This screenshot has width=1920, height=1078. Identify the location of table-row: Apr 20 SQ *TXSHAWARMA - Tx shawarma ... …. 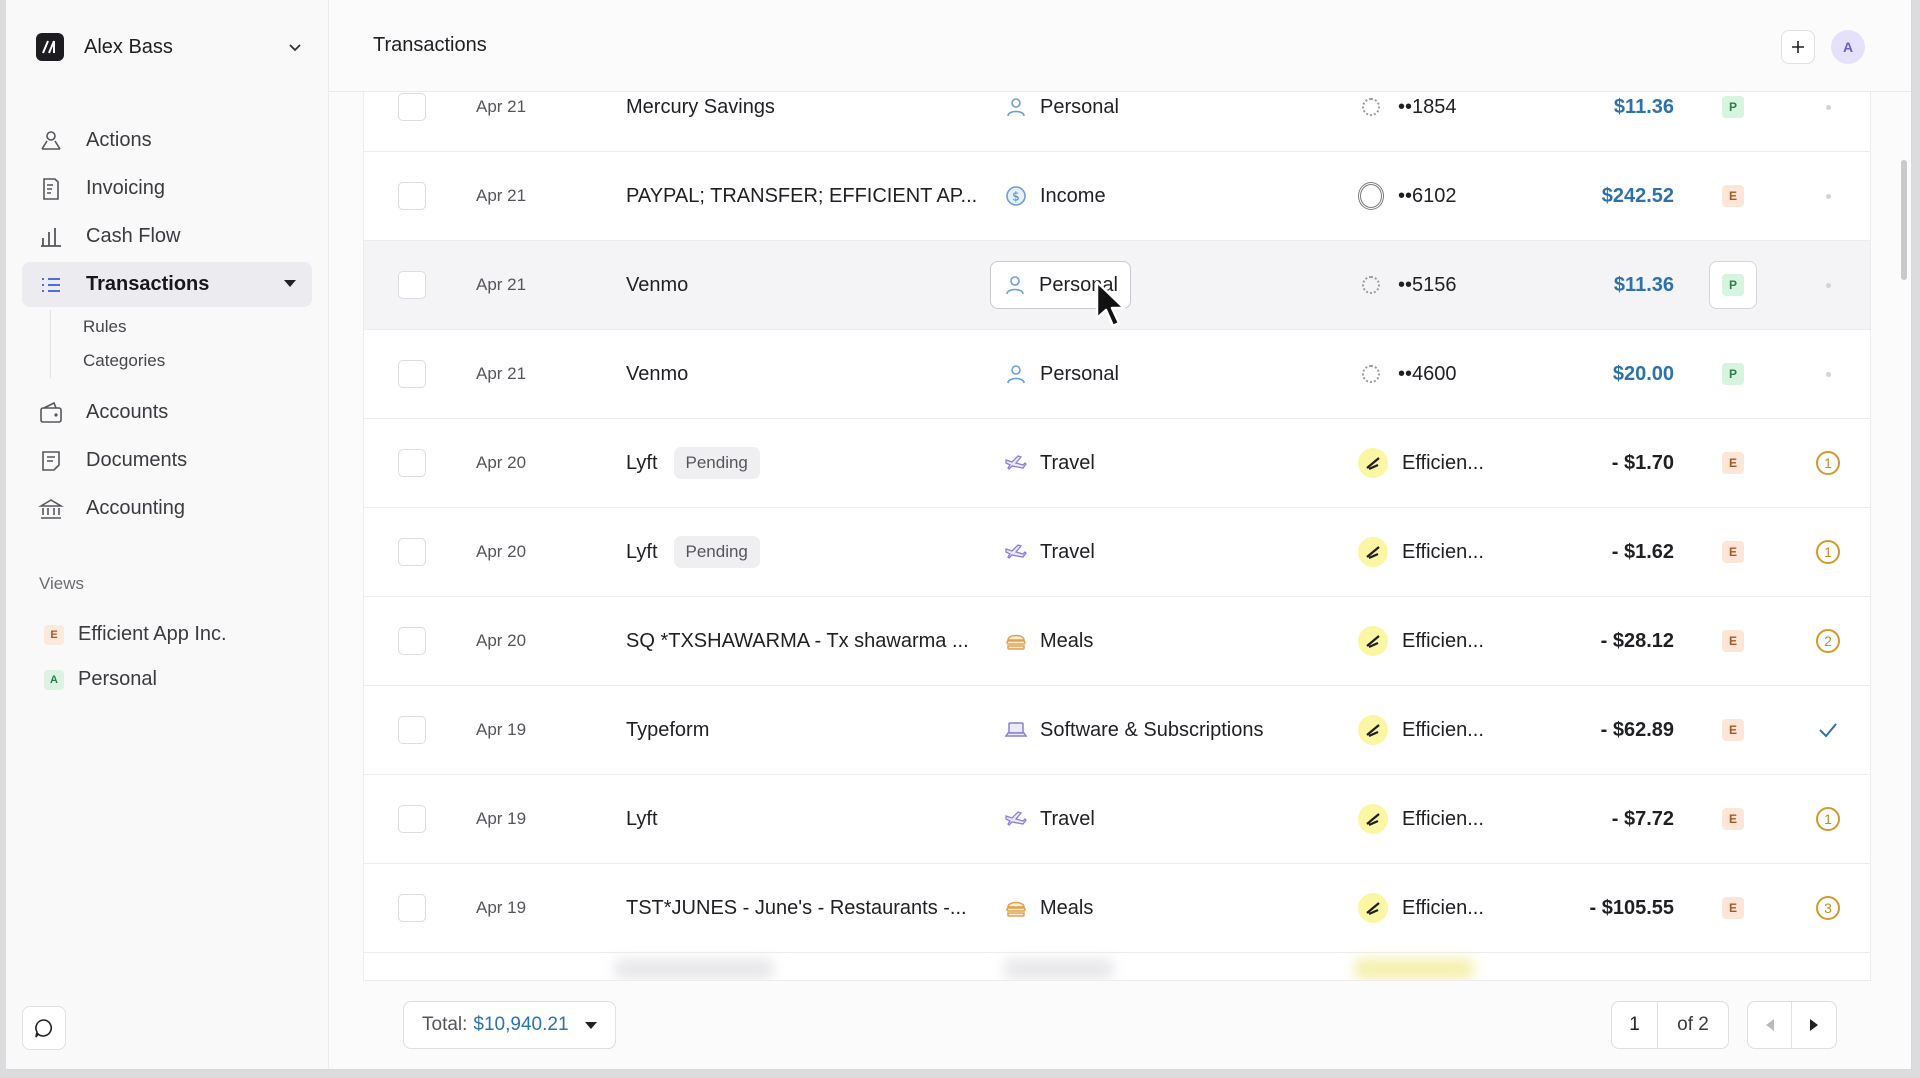
(1117, 641).